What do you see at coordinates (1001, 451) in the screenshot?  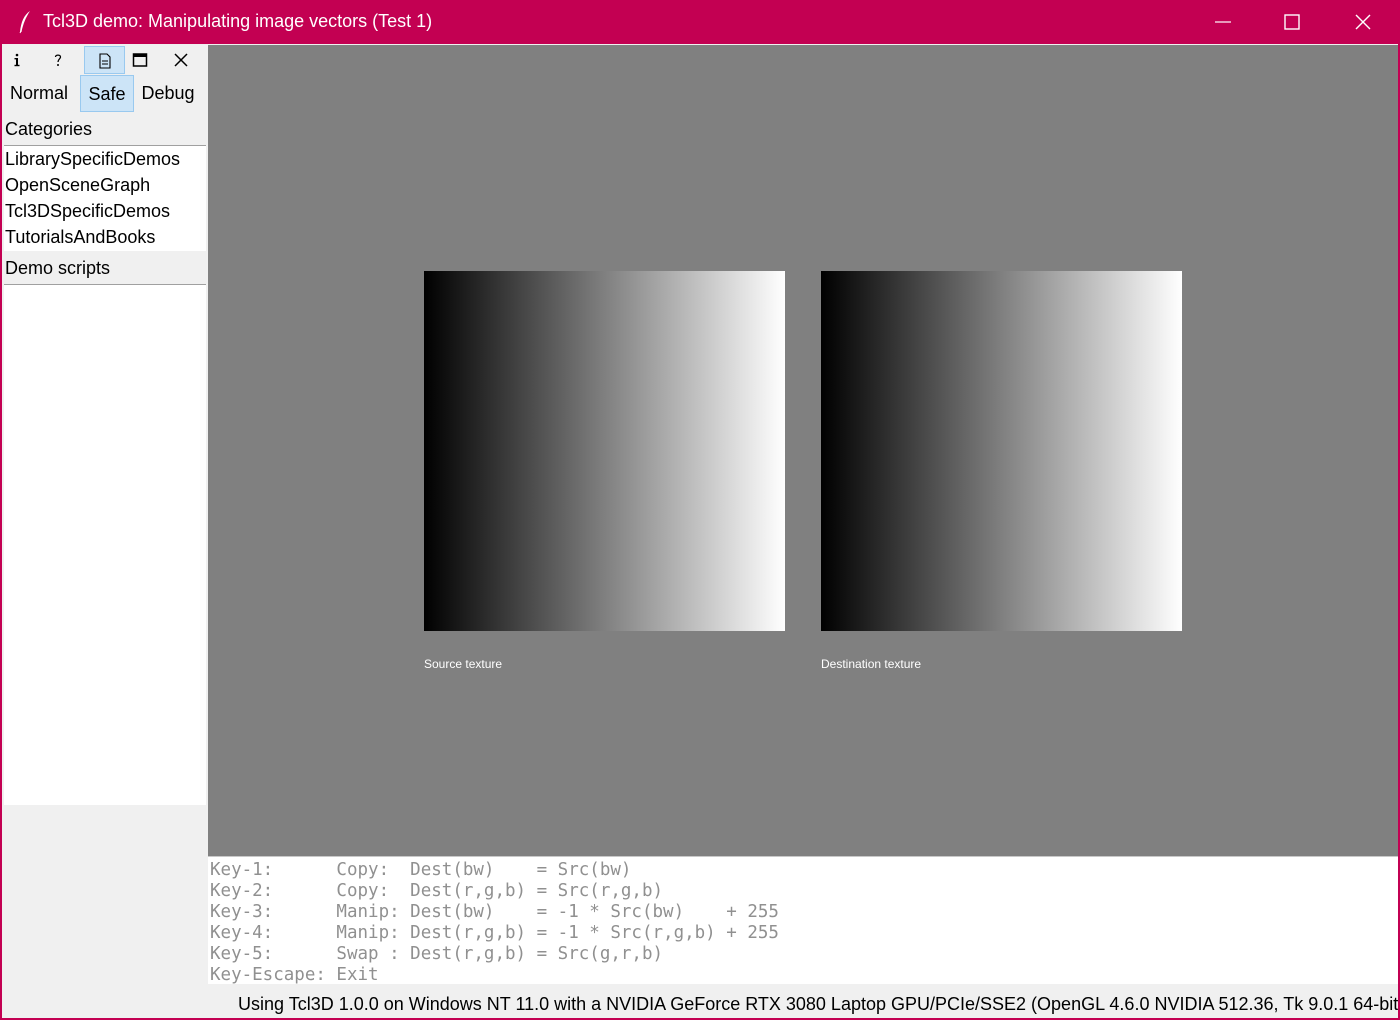 I see `destination-texture` at bounding box center [1001, 451].